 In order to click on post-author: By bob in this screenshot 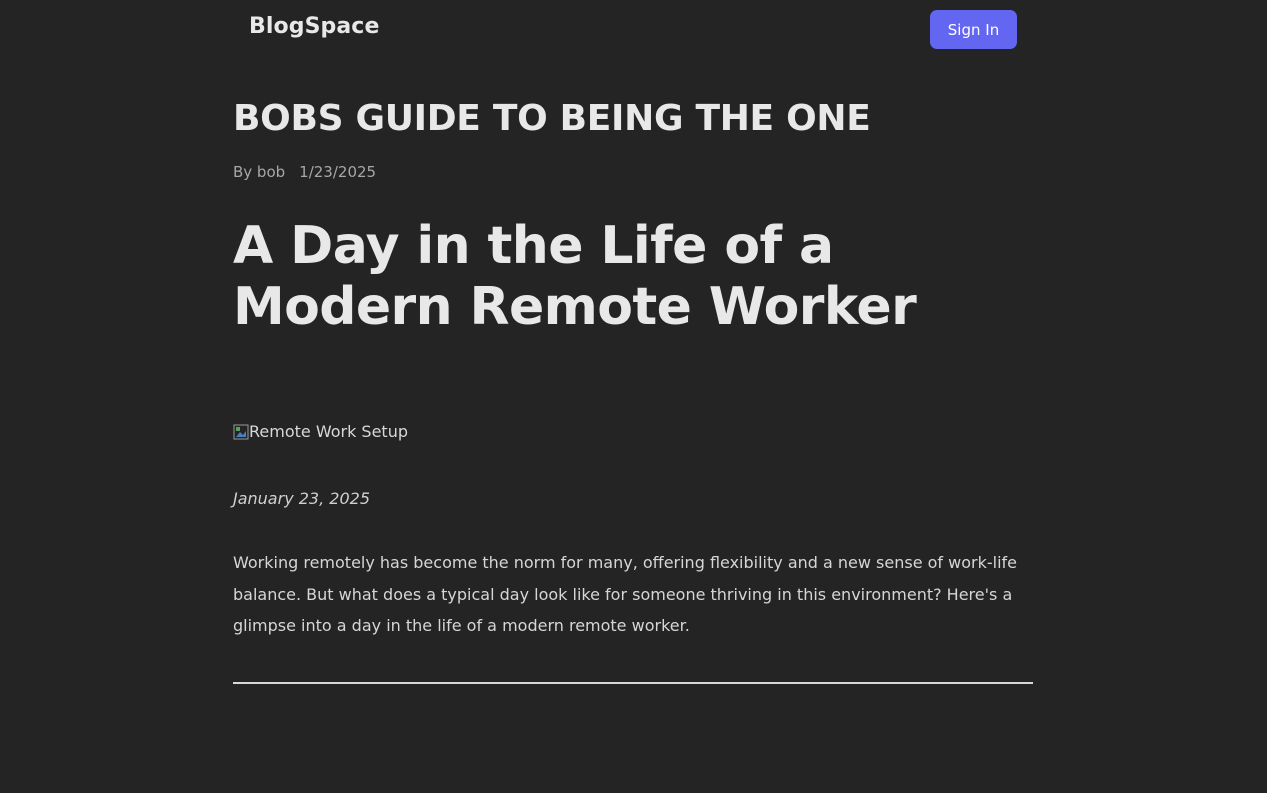, I will do `click(259, 172)`.